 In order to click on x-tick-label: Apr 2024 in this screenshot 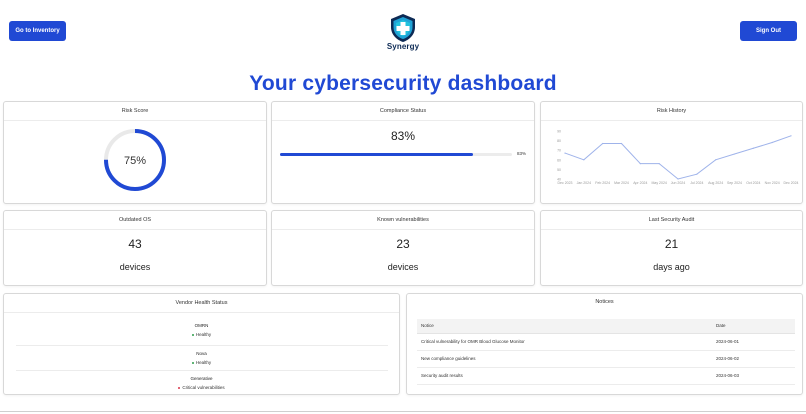, I will do `click(640, 183)`.